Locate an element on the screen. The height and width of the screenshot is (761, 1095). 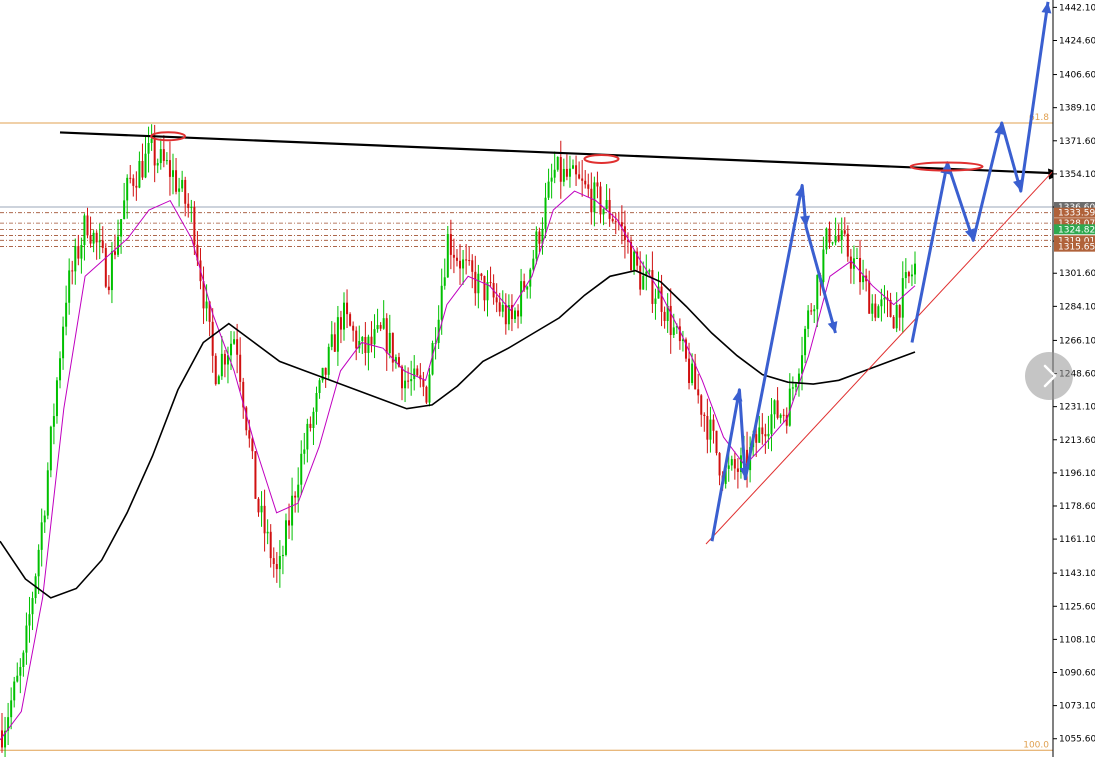
tick-label: 1161.10 is located at coordinates (1077, 540).